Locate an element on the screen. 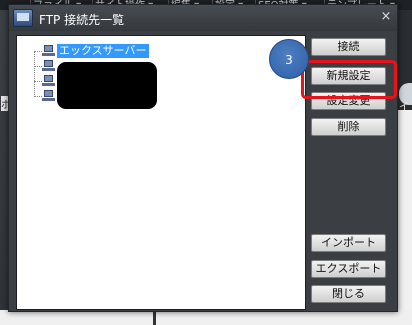 The height and width of the screenshot is (325, 412). delete-button: 削除 is located at coordinates (348, 127).